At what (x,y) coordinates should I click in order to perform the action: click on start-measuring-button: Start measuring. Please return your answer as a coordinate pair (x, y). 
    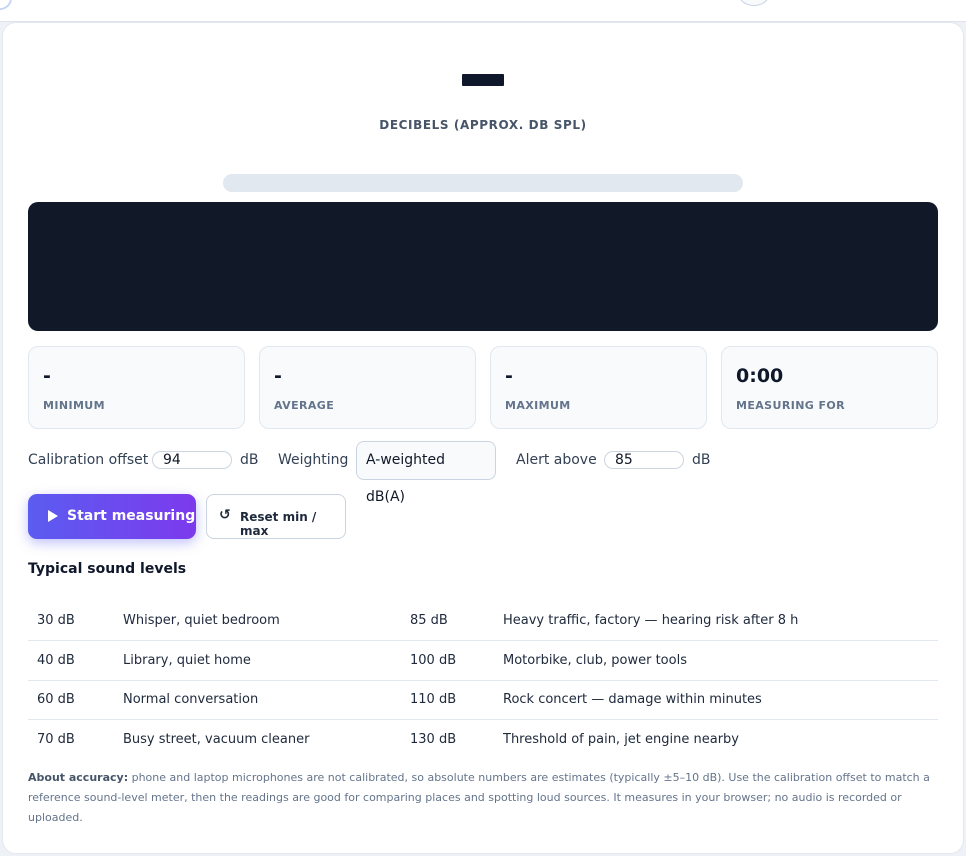
    Looking at the image, I should click on (112, 516).